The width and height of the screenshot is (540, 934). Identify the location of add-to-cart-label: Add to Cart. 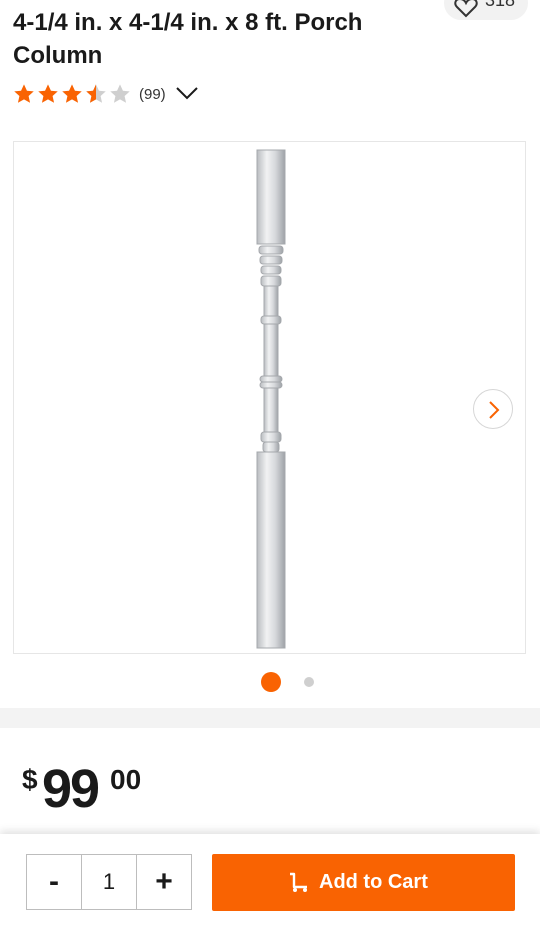
(373, 882).